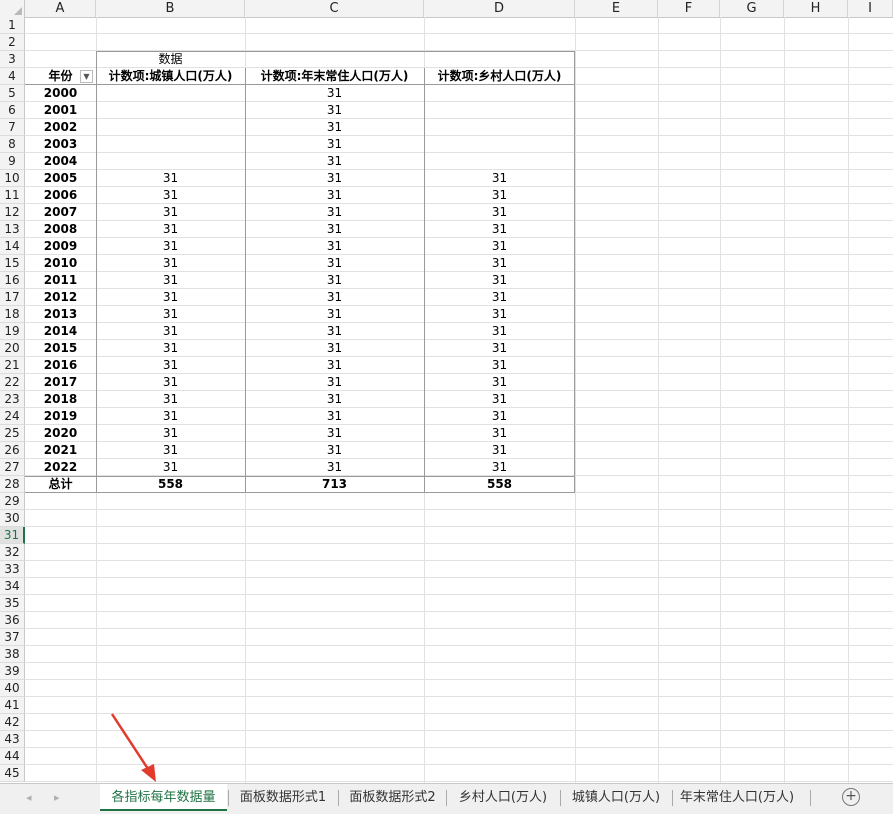 Image resolution: width=893 pixels, height=814 pixels. I want to click on row-header: 4, so click(12, 76).